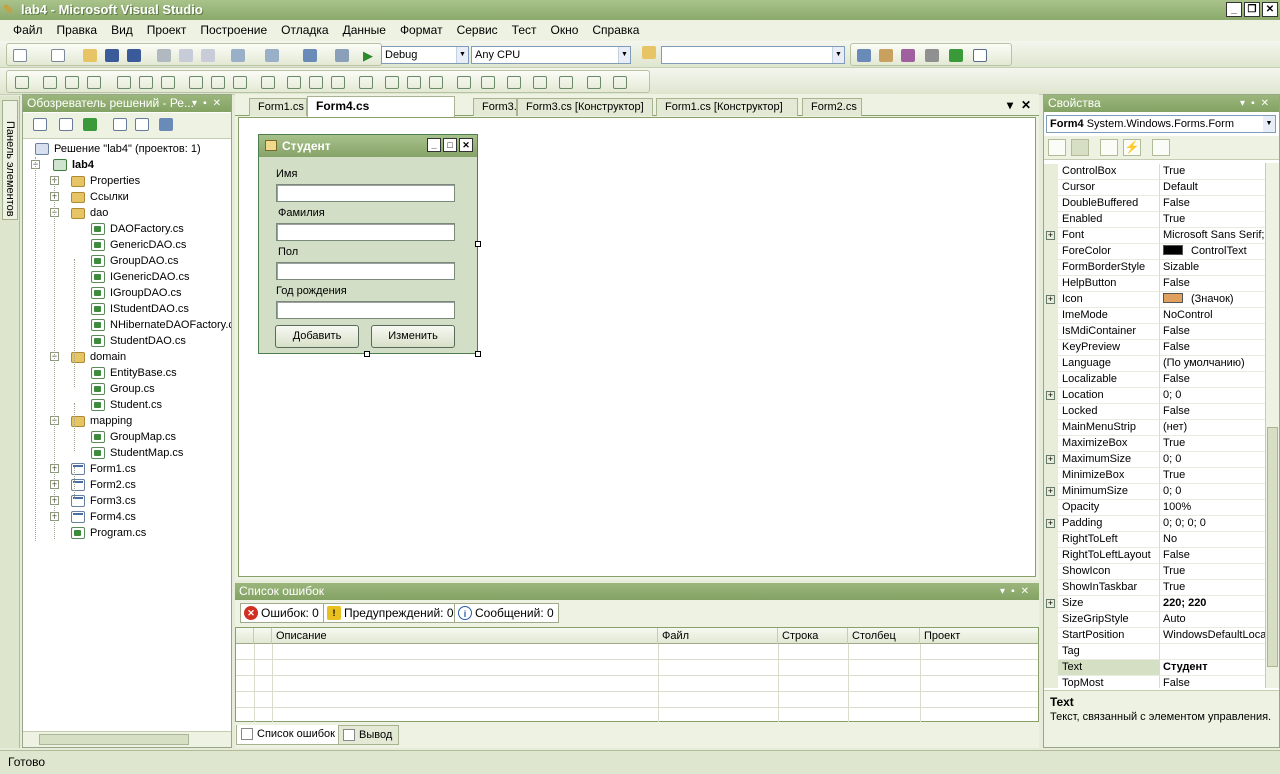 The width and height of the screenshot is (1280, 774). I want to click on property-row: Tag, so click(1154, 652).